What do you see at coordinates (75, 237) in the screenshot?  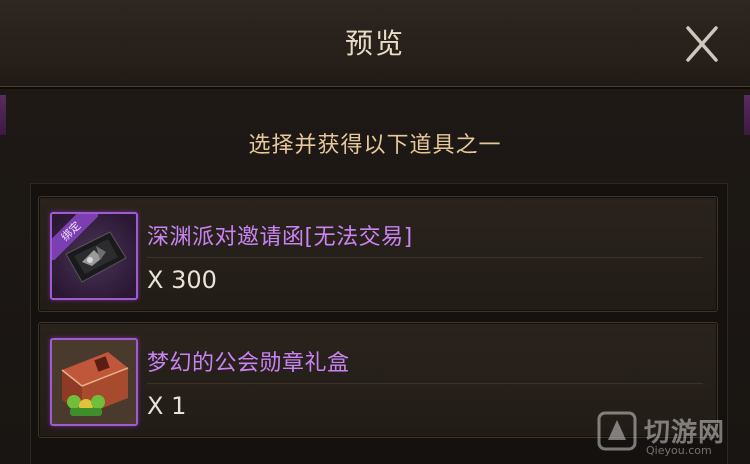 I see `bound-badge: 绑定` at bounding box center [75, 237].